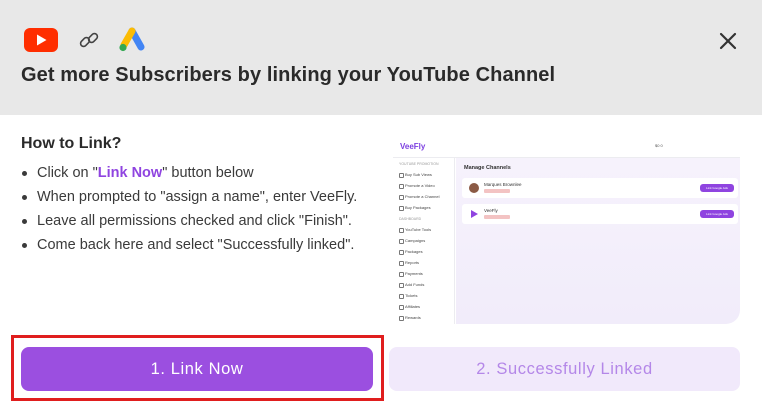  I want to click on preview-sidebar-item: YouTube Tools, so click(423, 229).